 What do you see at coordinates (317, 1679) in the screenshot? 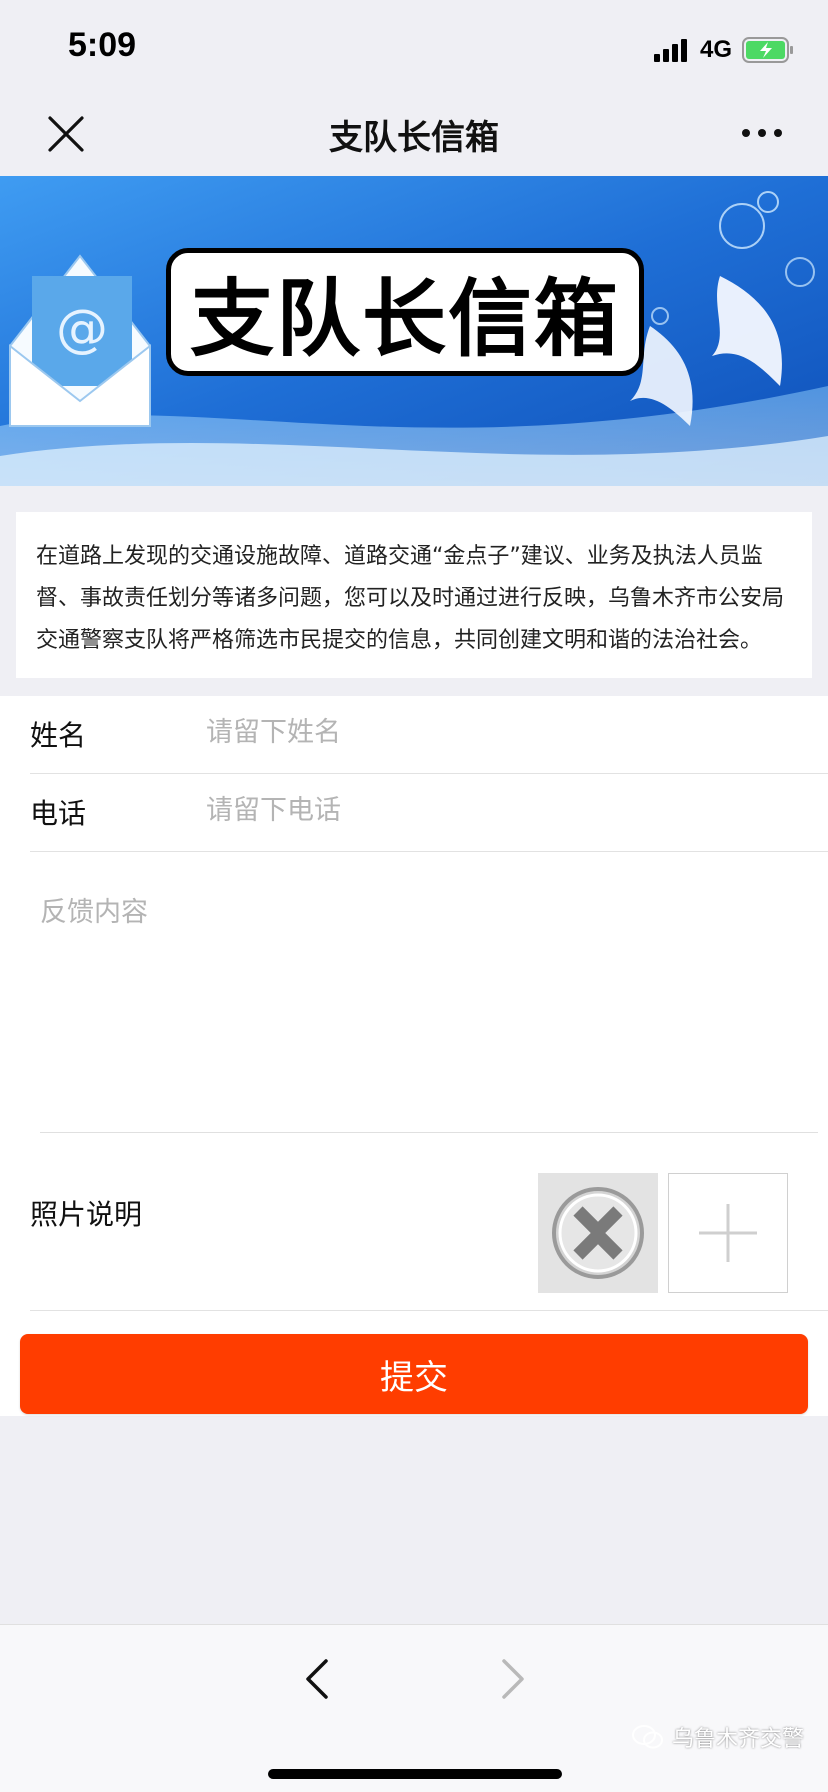
I see `chevron-left-icon` at bounding box center [317, 1679].